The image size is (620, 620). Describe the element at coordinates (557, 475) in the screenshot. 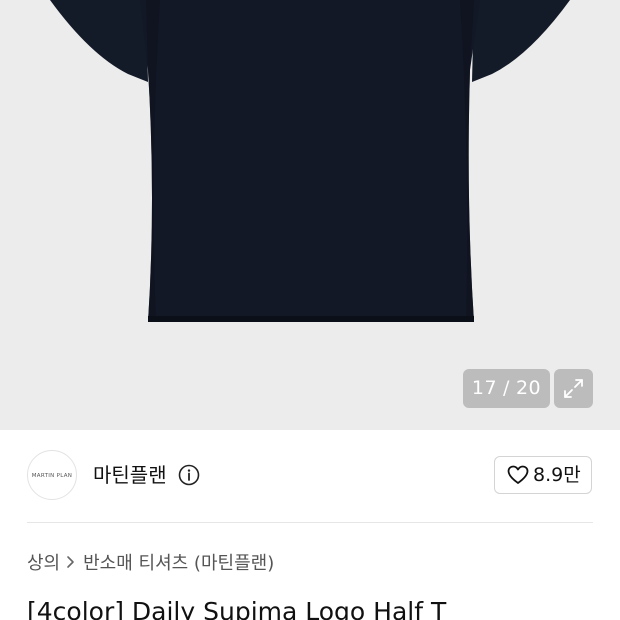

I see `like-count: 8.9만` at that location.